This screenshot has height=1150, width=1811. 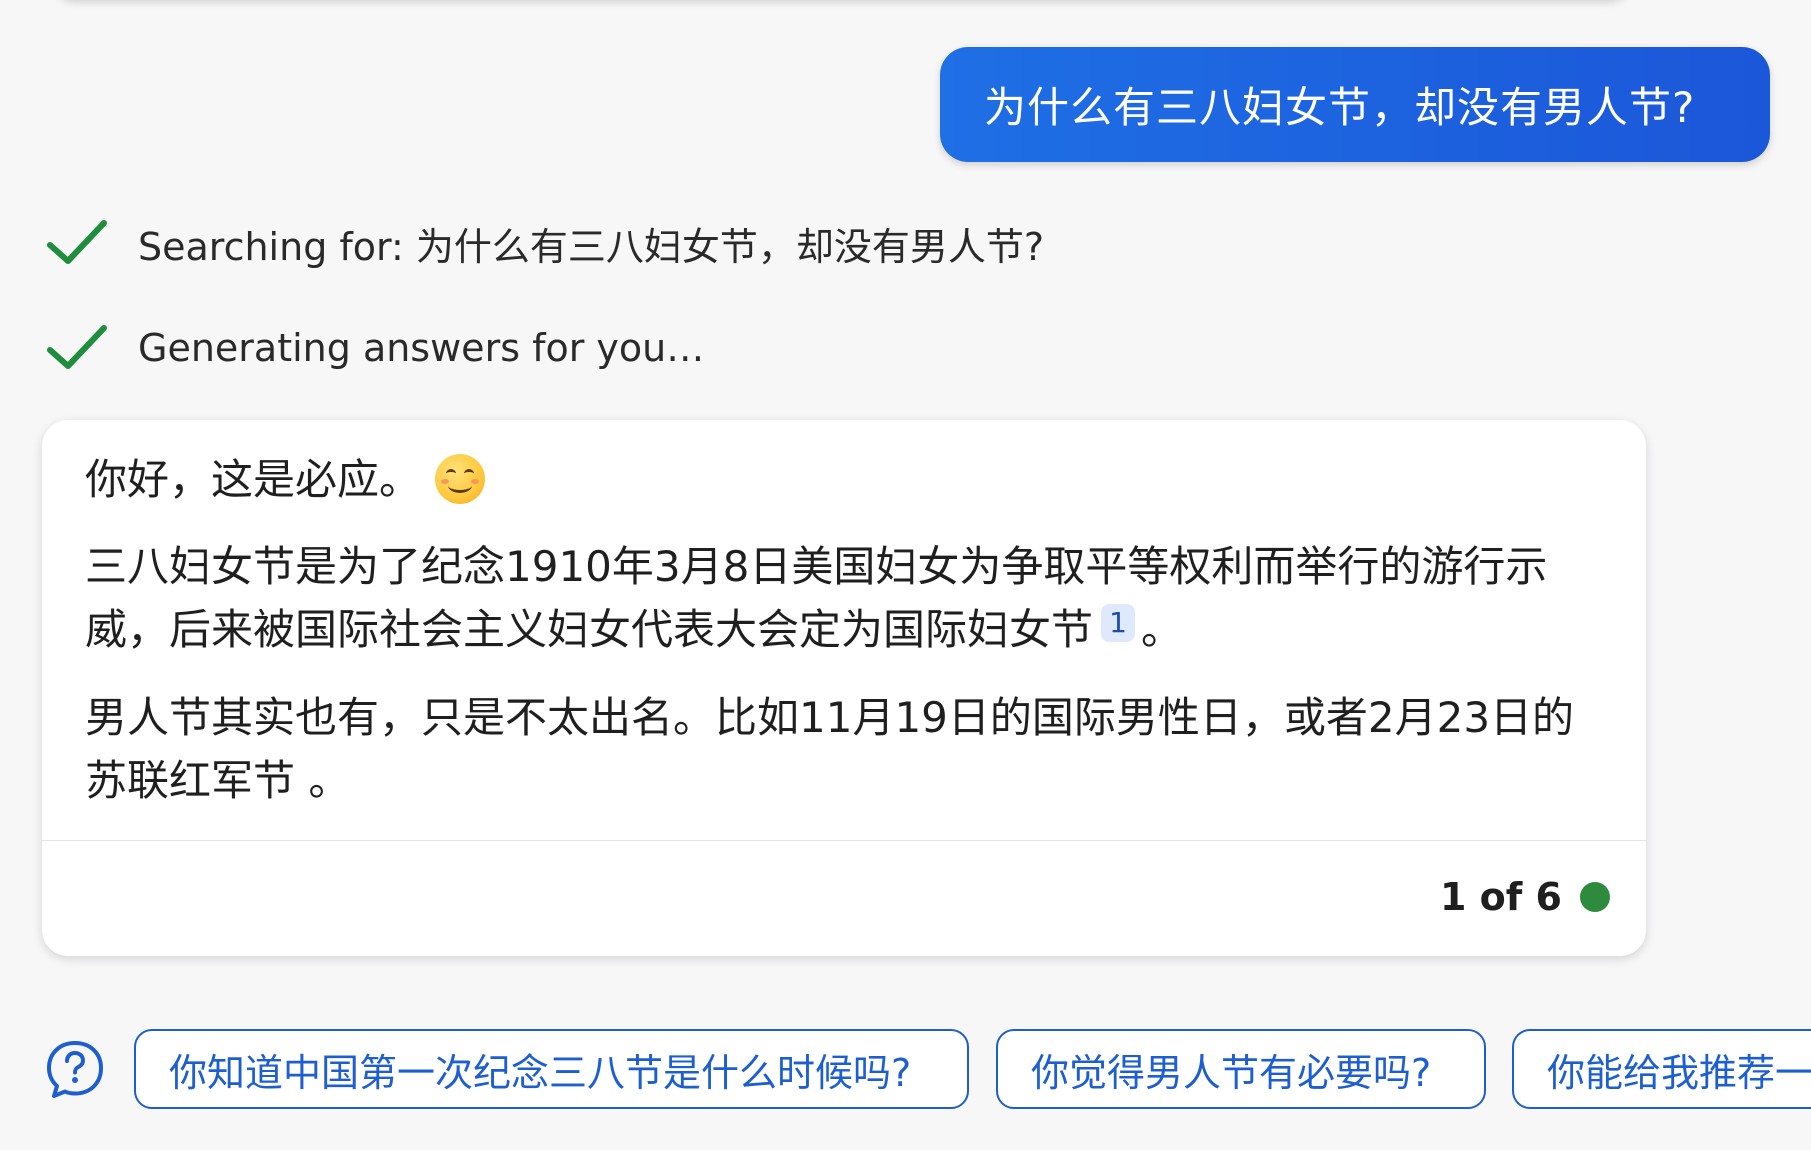 I want to click on suggestion-chip: 你能给我推荐一, so click(x=1661, y=1069).